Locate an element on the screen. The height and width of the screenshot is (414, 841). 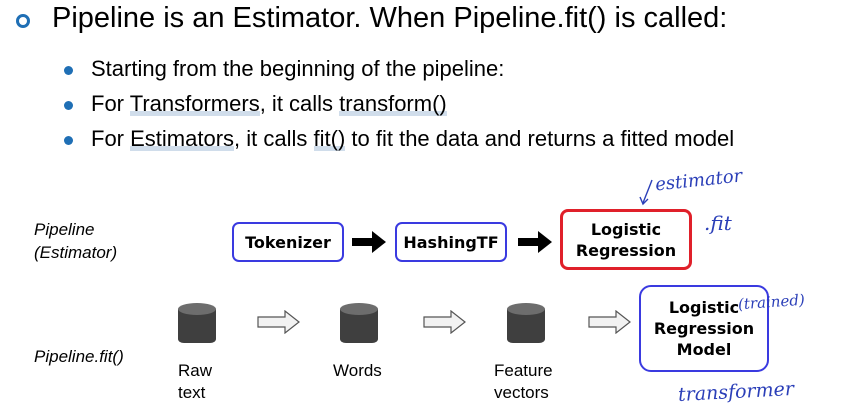
tokenizer-box: Tokenizer is located at coordinates (288, 242).